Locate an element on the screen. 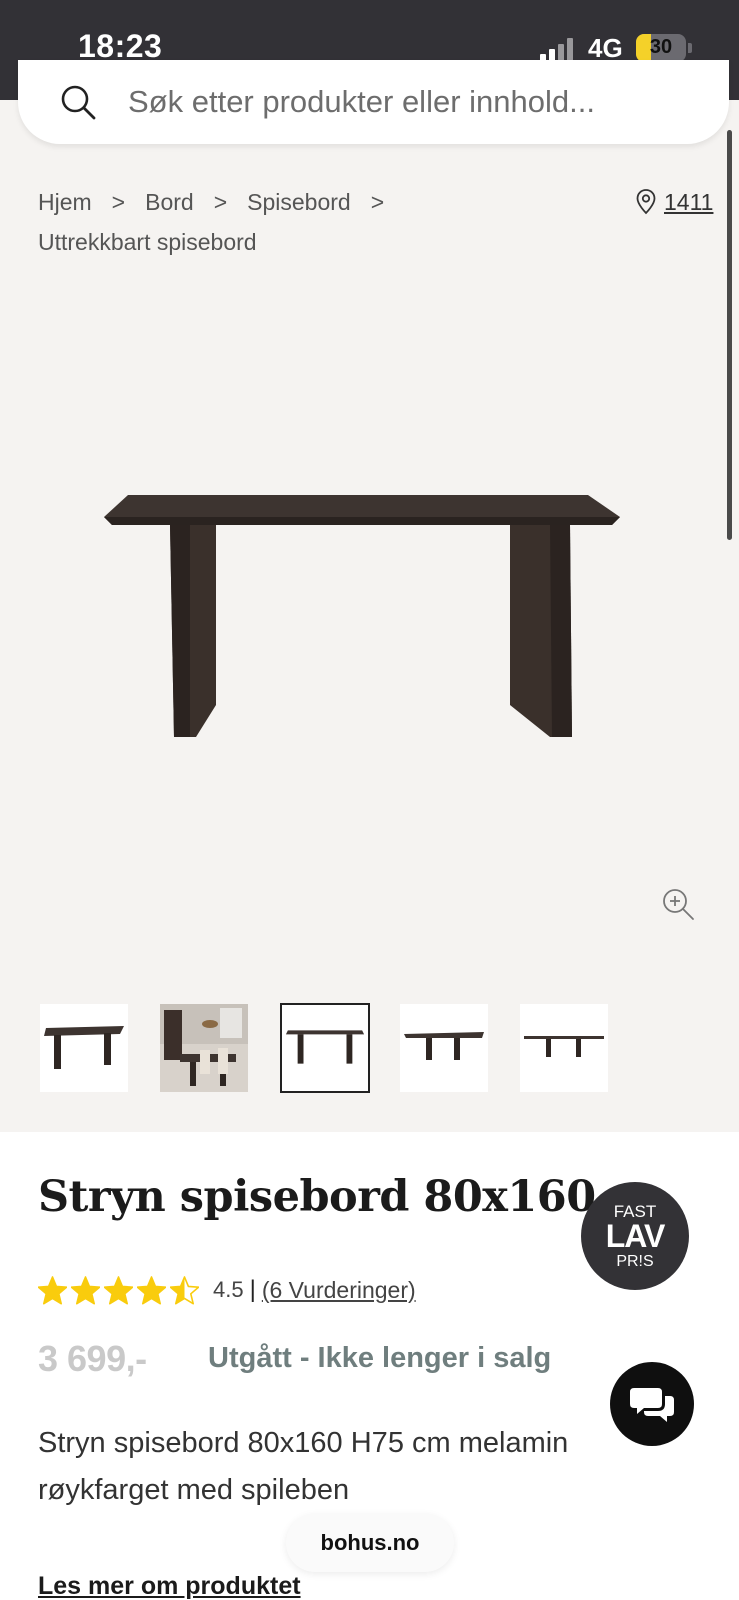  search-icon is located at coordinates (78, 102).